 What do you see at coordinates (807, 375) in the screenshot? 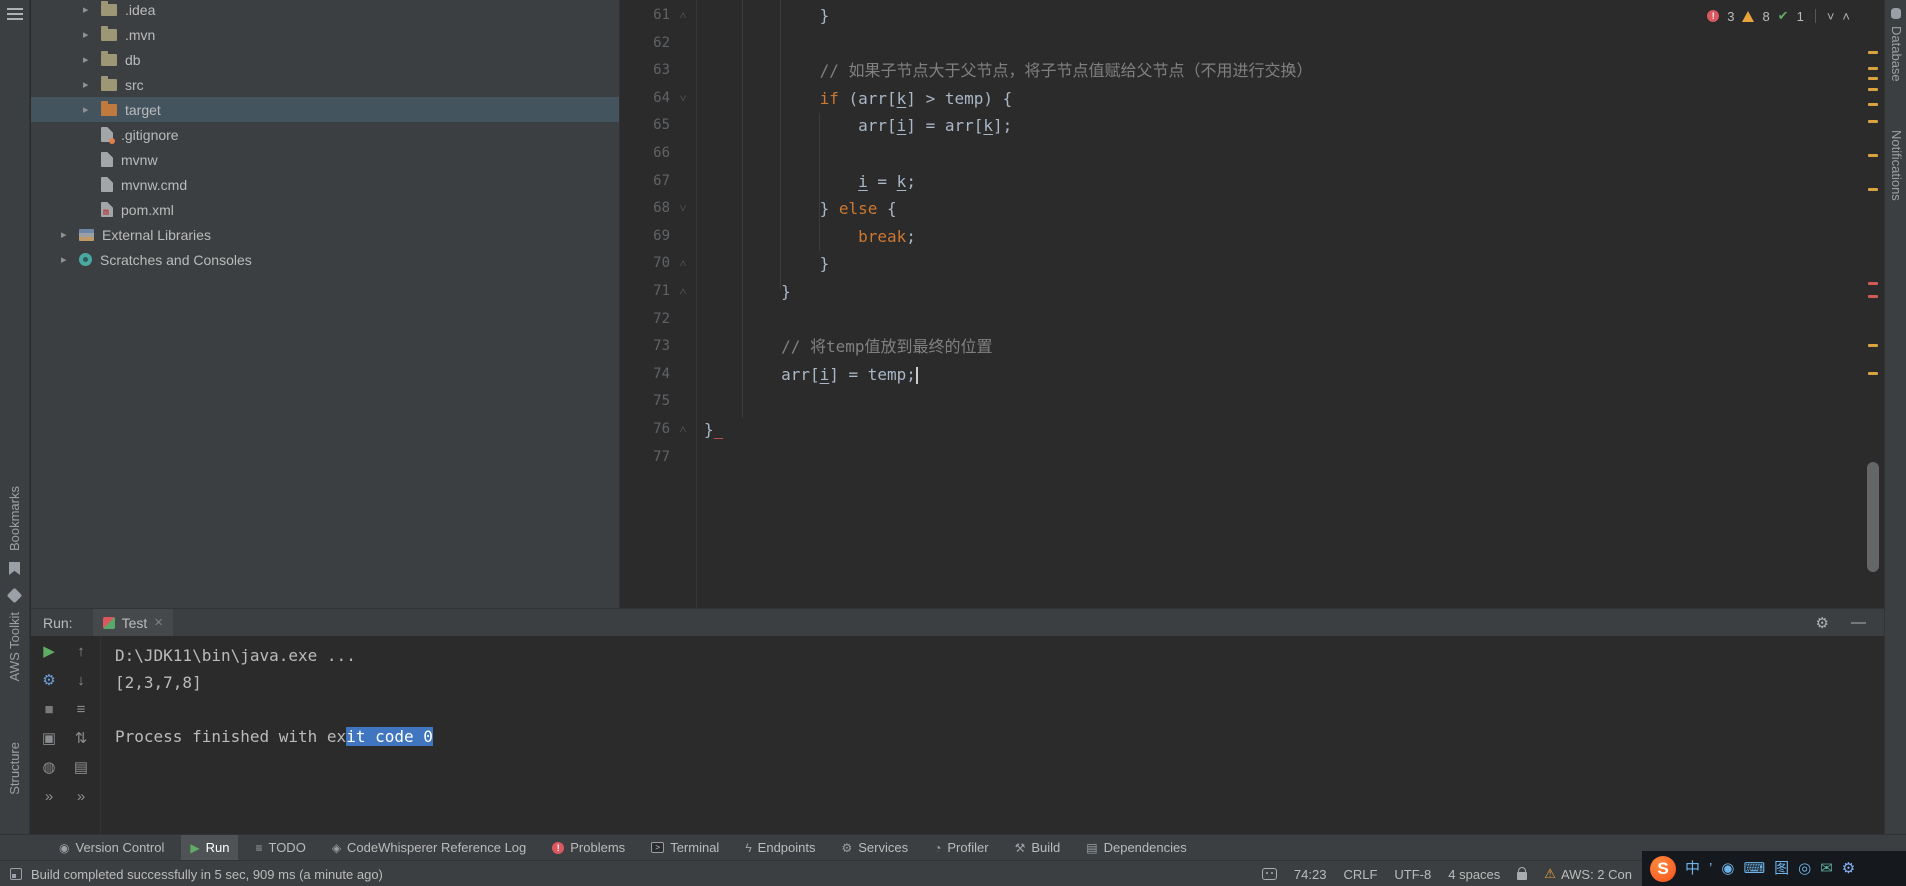
I see `code-text: arr[i] = temp;` at bounding box center [807, 375].